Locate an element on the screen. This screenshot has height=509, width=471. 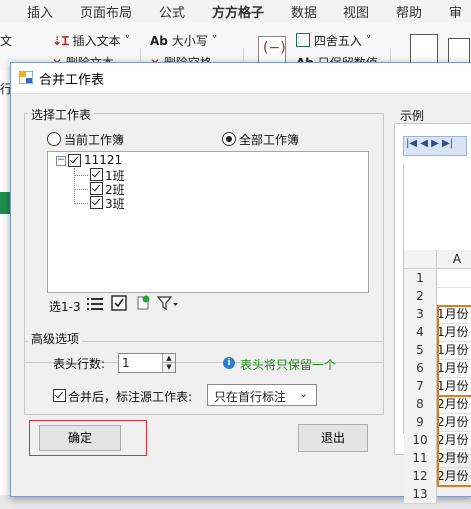
stepper-down-icon: ▼ is located at coordinates (168, 367).